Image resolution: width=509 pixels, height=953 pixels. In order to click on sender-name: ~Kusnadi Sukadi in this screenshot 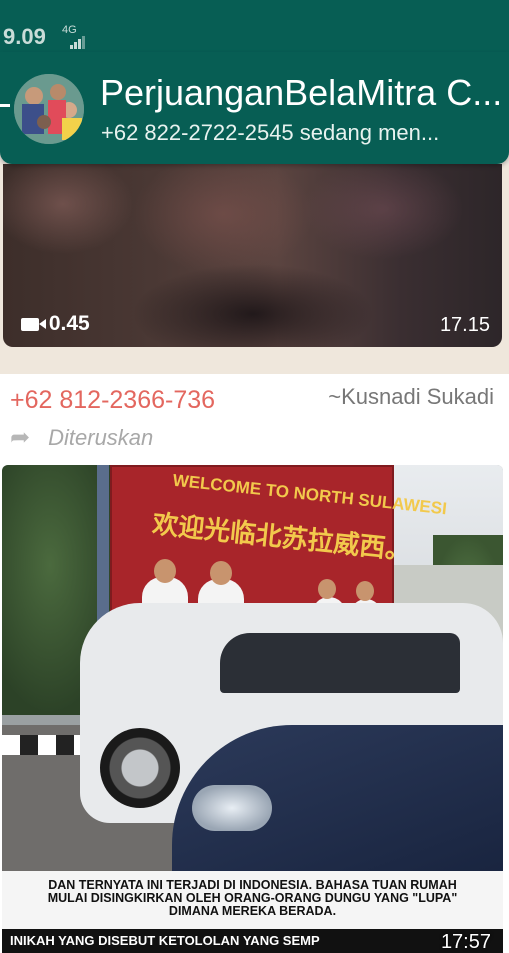, I will do `click(411, 396)`.